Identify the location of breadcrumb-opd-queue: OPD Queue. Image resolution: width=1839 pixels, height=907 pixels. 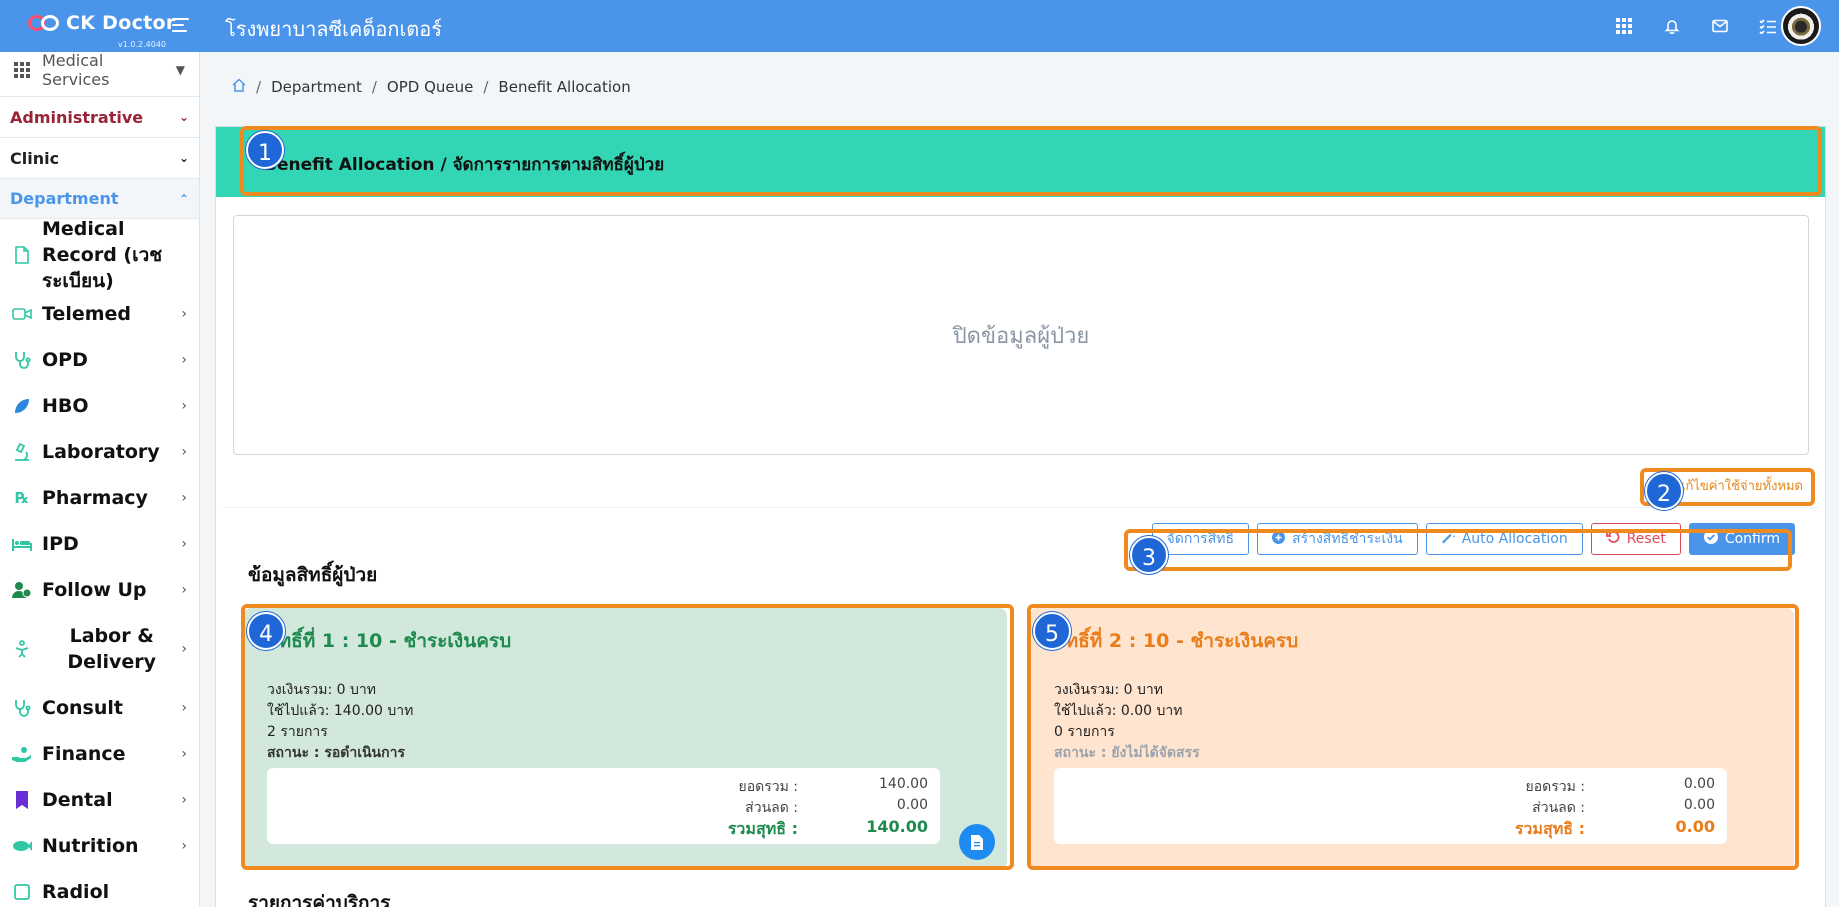
(430, 87).